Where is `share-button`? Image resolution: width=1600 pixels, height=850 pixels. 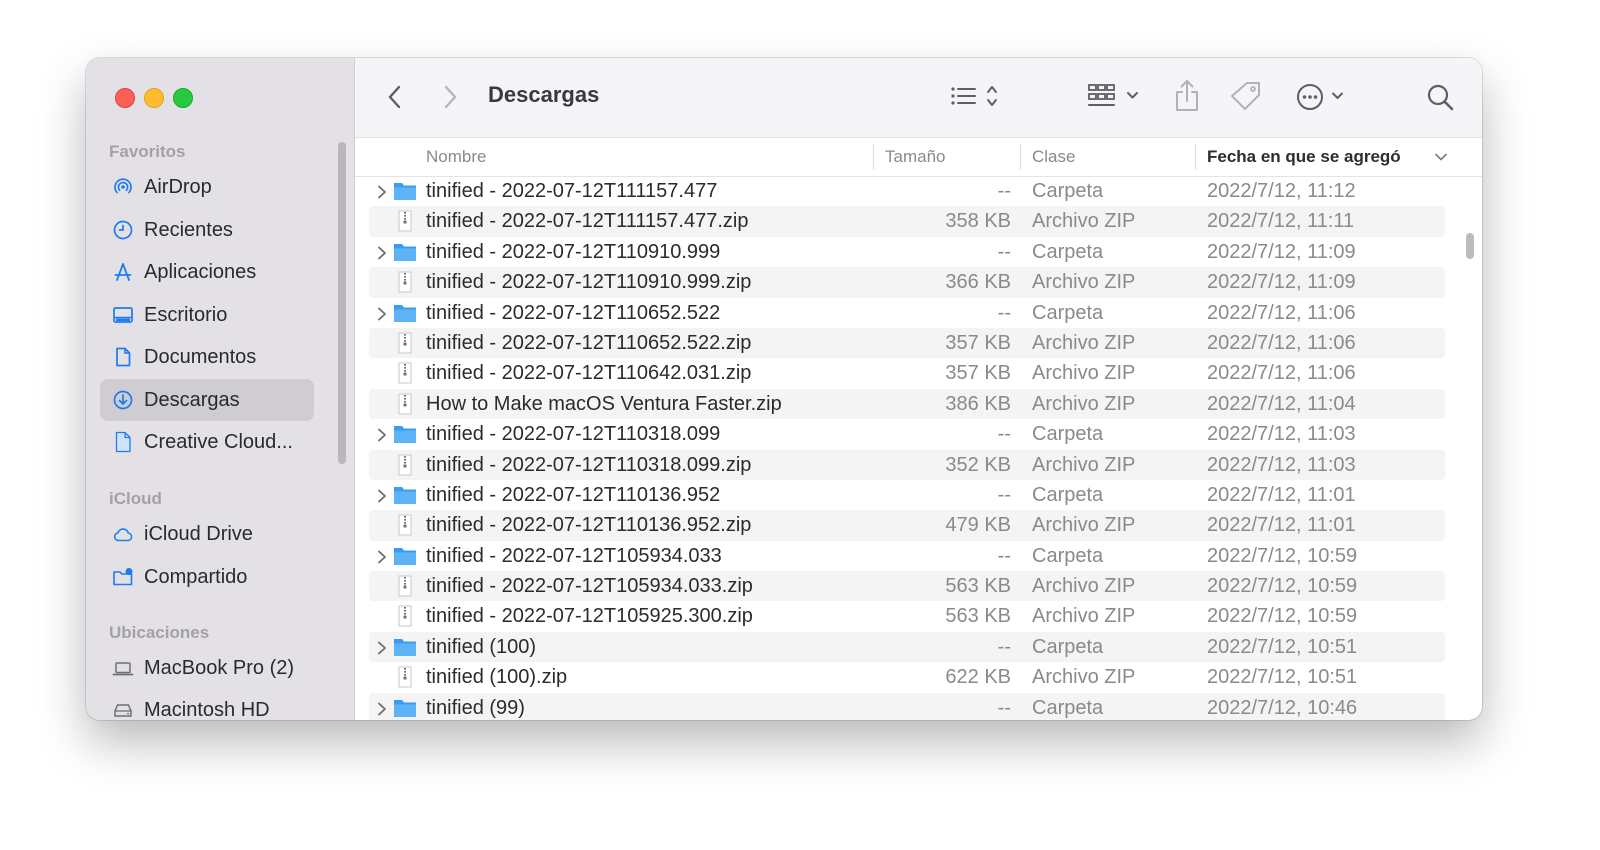 share-button is located at coordinates (1187, 96).